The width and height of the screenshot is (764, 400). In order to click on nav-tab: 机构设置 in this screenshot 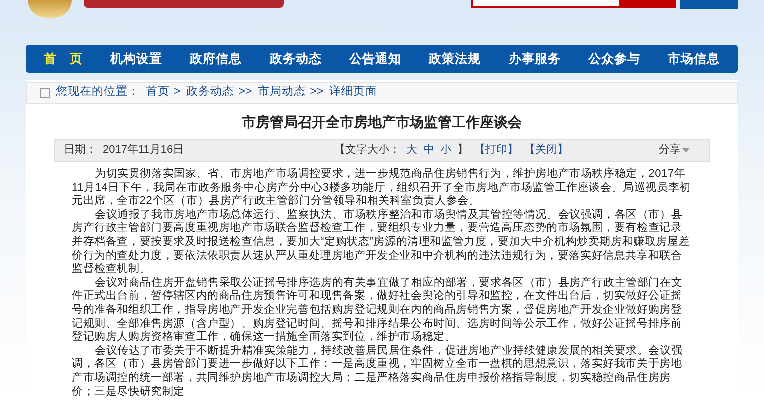, I will do `click(136, 59)`.